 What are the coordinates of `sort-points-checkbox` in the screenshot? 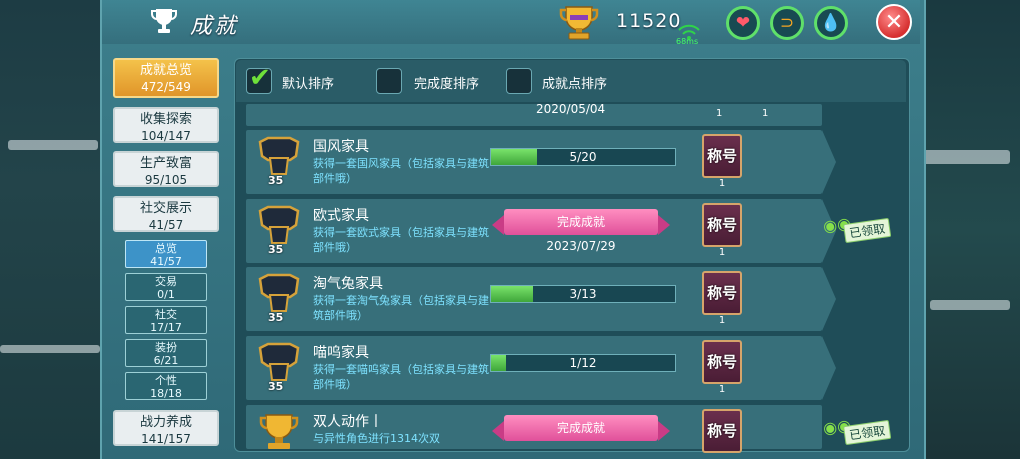 It's located at (519, 81).